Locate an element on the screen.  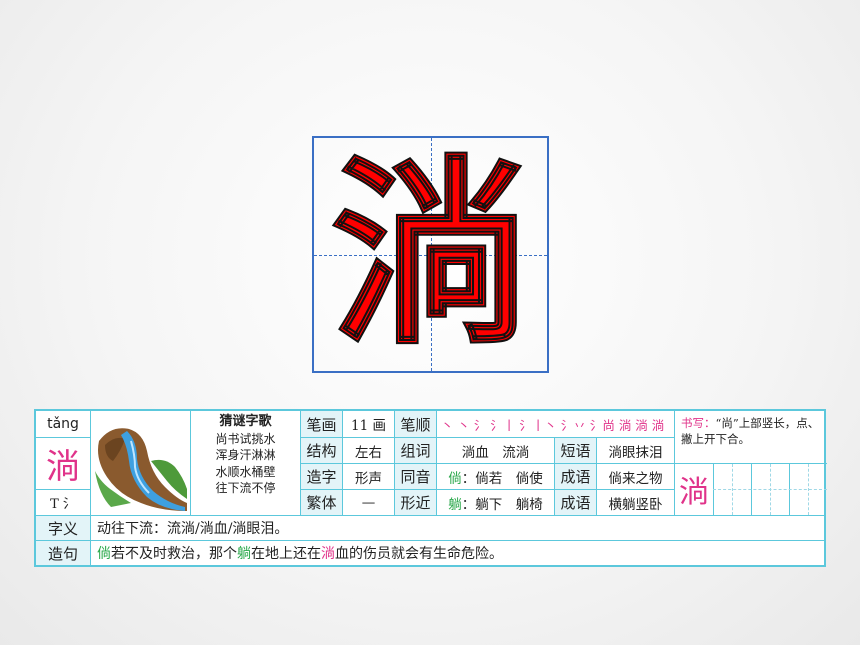
riddle-title: 猜谜字歌 is located at coordinates (245, 421).